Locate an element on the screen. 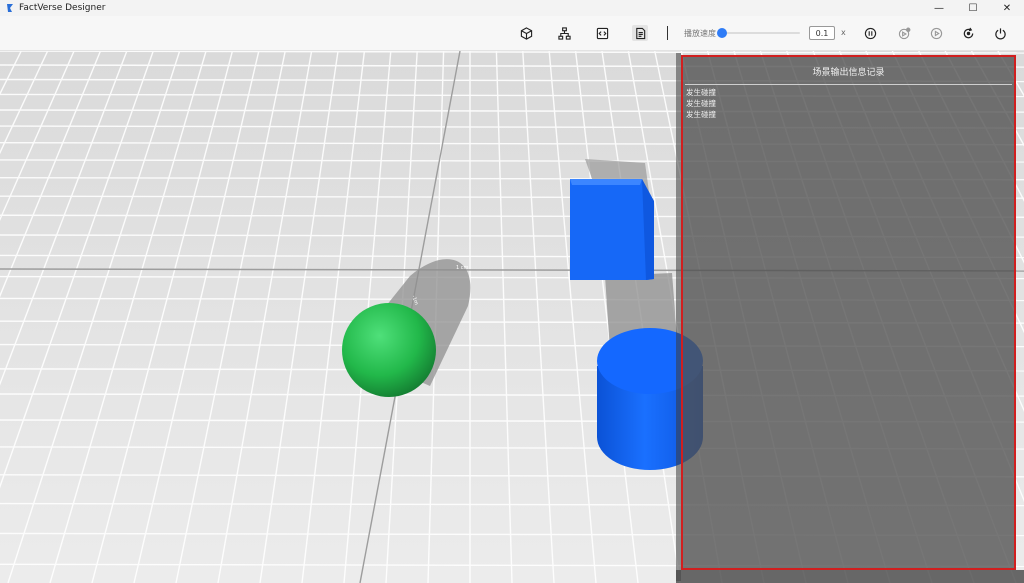  close-button: ✕ is located at coordinates (1007, 8).